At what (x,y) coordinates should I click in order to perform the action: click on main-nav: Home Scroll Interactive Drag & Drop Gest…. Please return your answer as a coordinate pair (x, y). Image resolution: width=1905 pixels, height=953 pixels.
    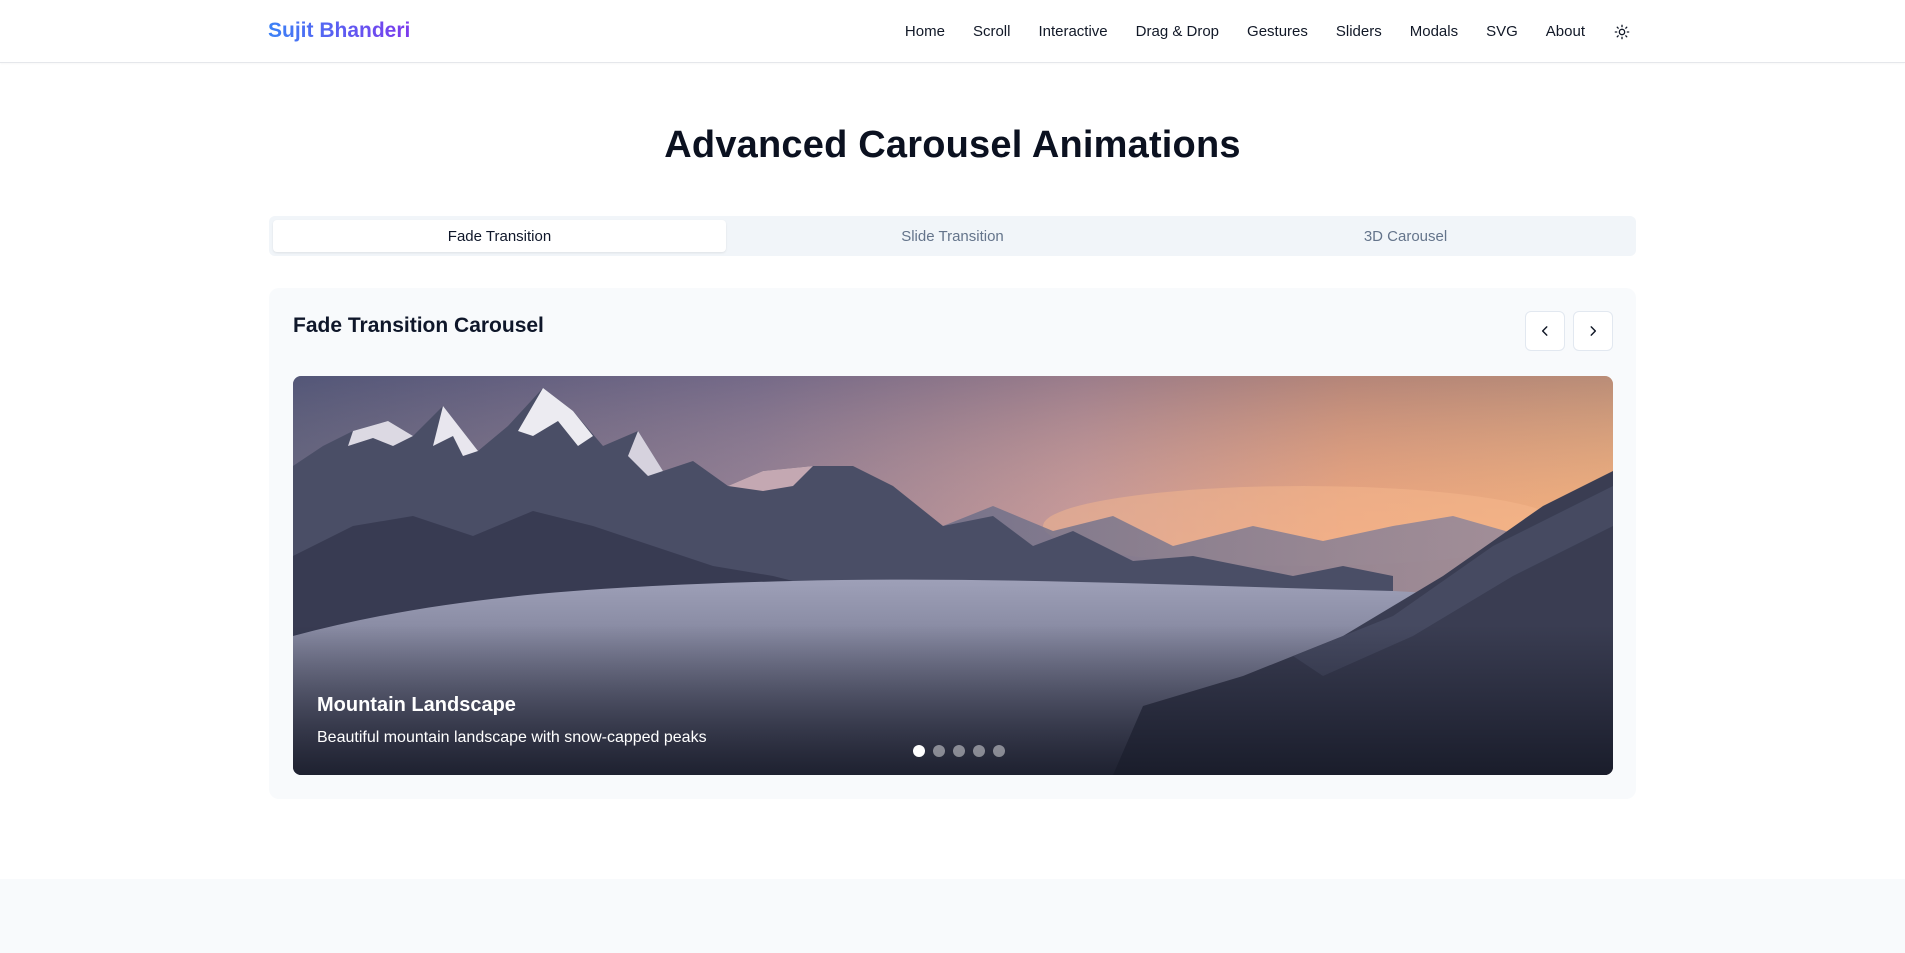
    Looking at the image, I should click on (1268, 31).